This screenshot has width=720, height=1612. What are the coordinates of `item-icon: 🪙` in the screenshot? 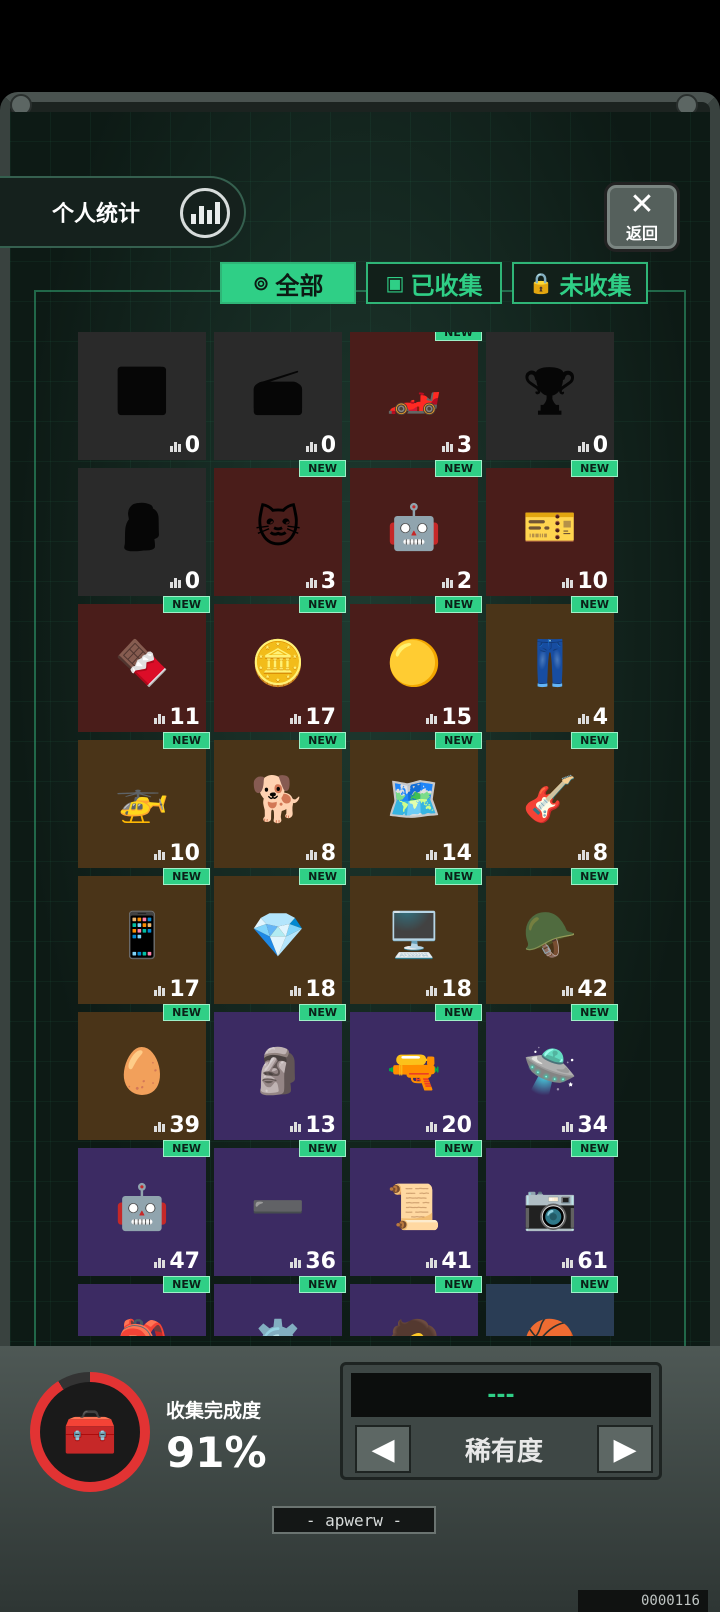 It's located at (278, 663).